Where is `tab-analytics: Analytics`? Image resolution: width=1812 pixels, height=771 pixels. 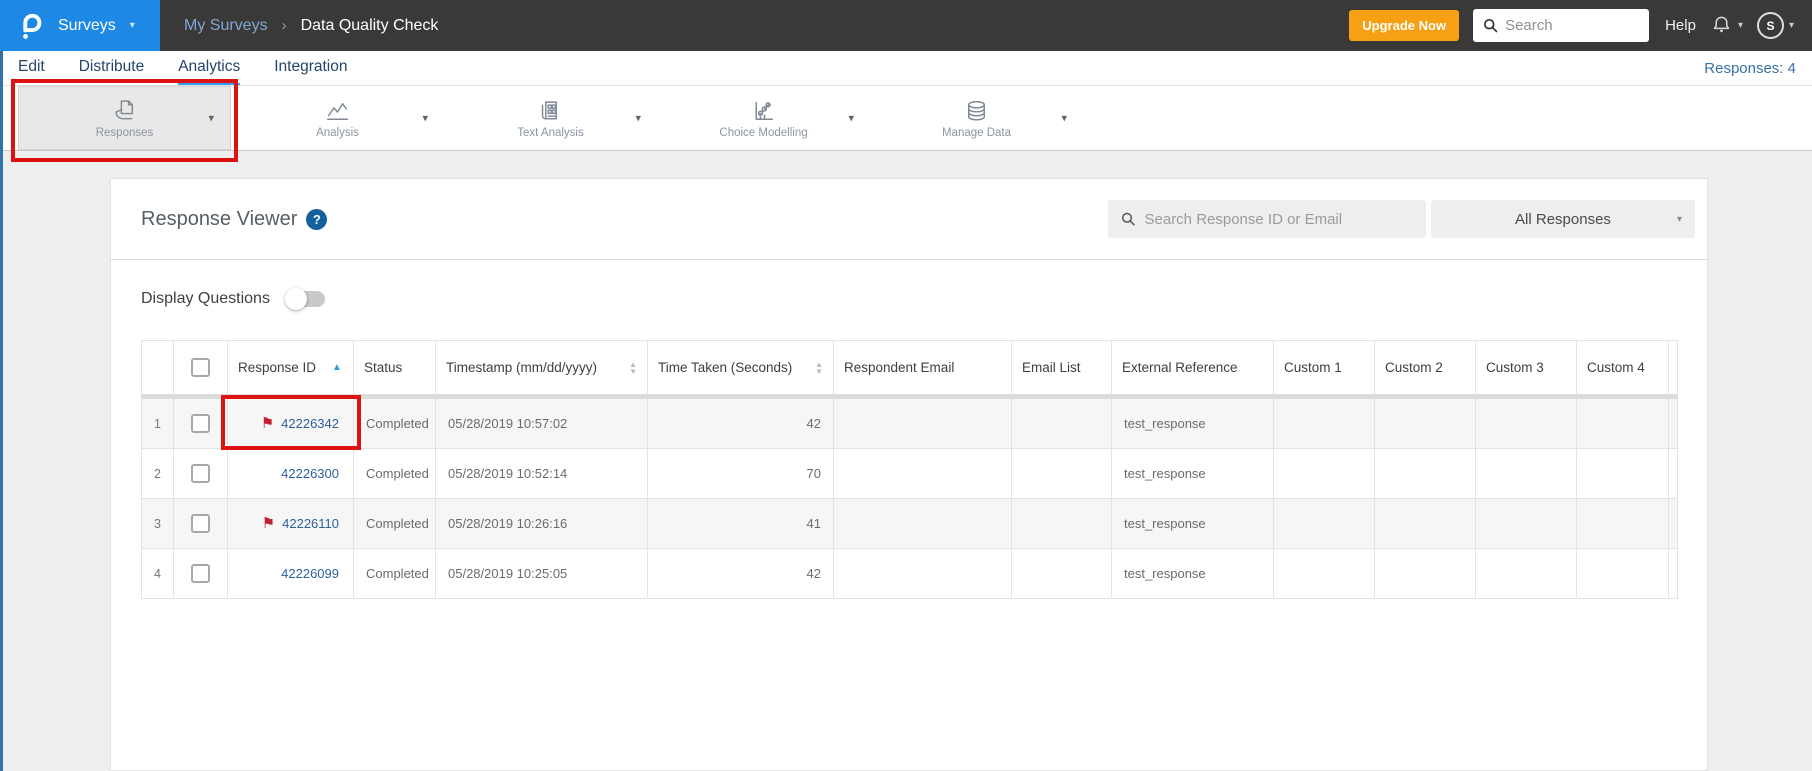
tab-analytics: Analytics is located at coordinates (209, 68).